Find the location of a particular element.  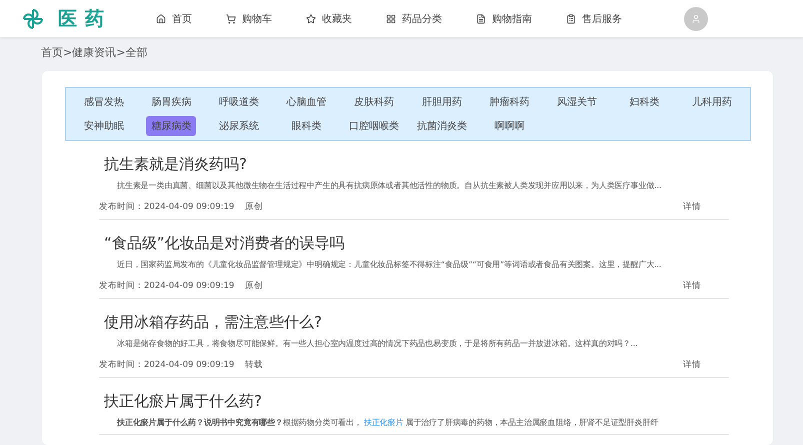

category-tab: 风湿关节 is located at coordinates (577, 102).